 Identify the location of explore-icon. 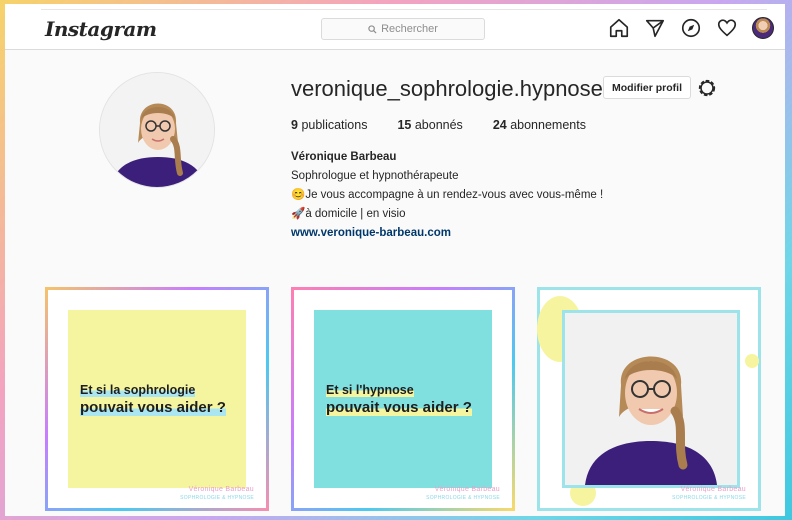
(691, 28).